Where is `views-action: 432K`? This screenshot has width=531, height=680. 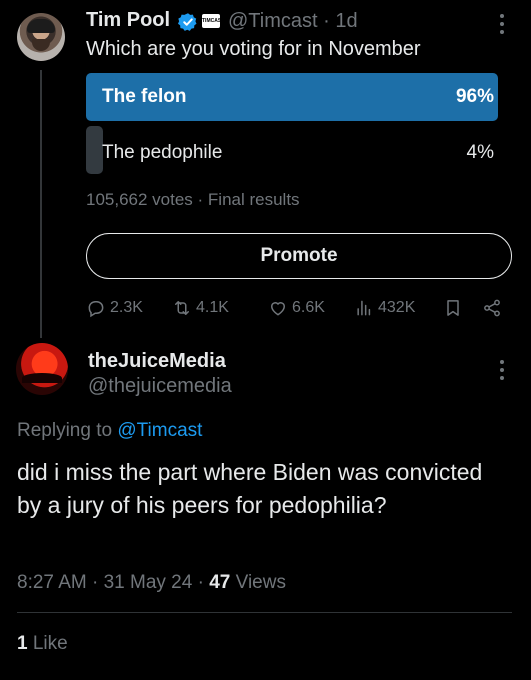 views-action: 432K is located at coordinates (384, 308).